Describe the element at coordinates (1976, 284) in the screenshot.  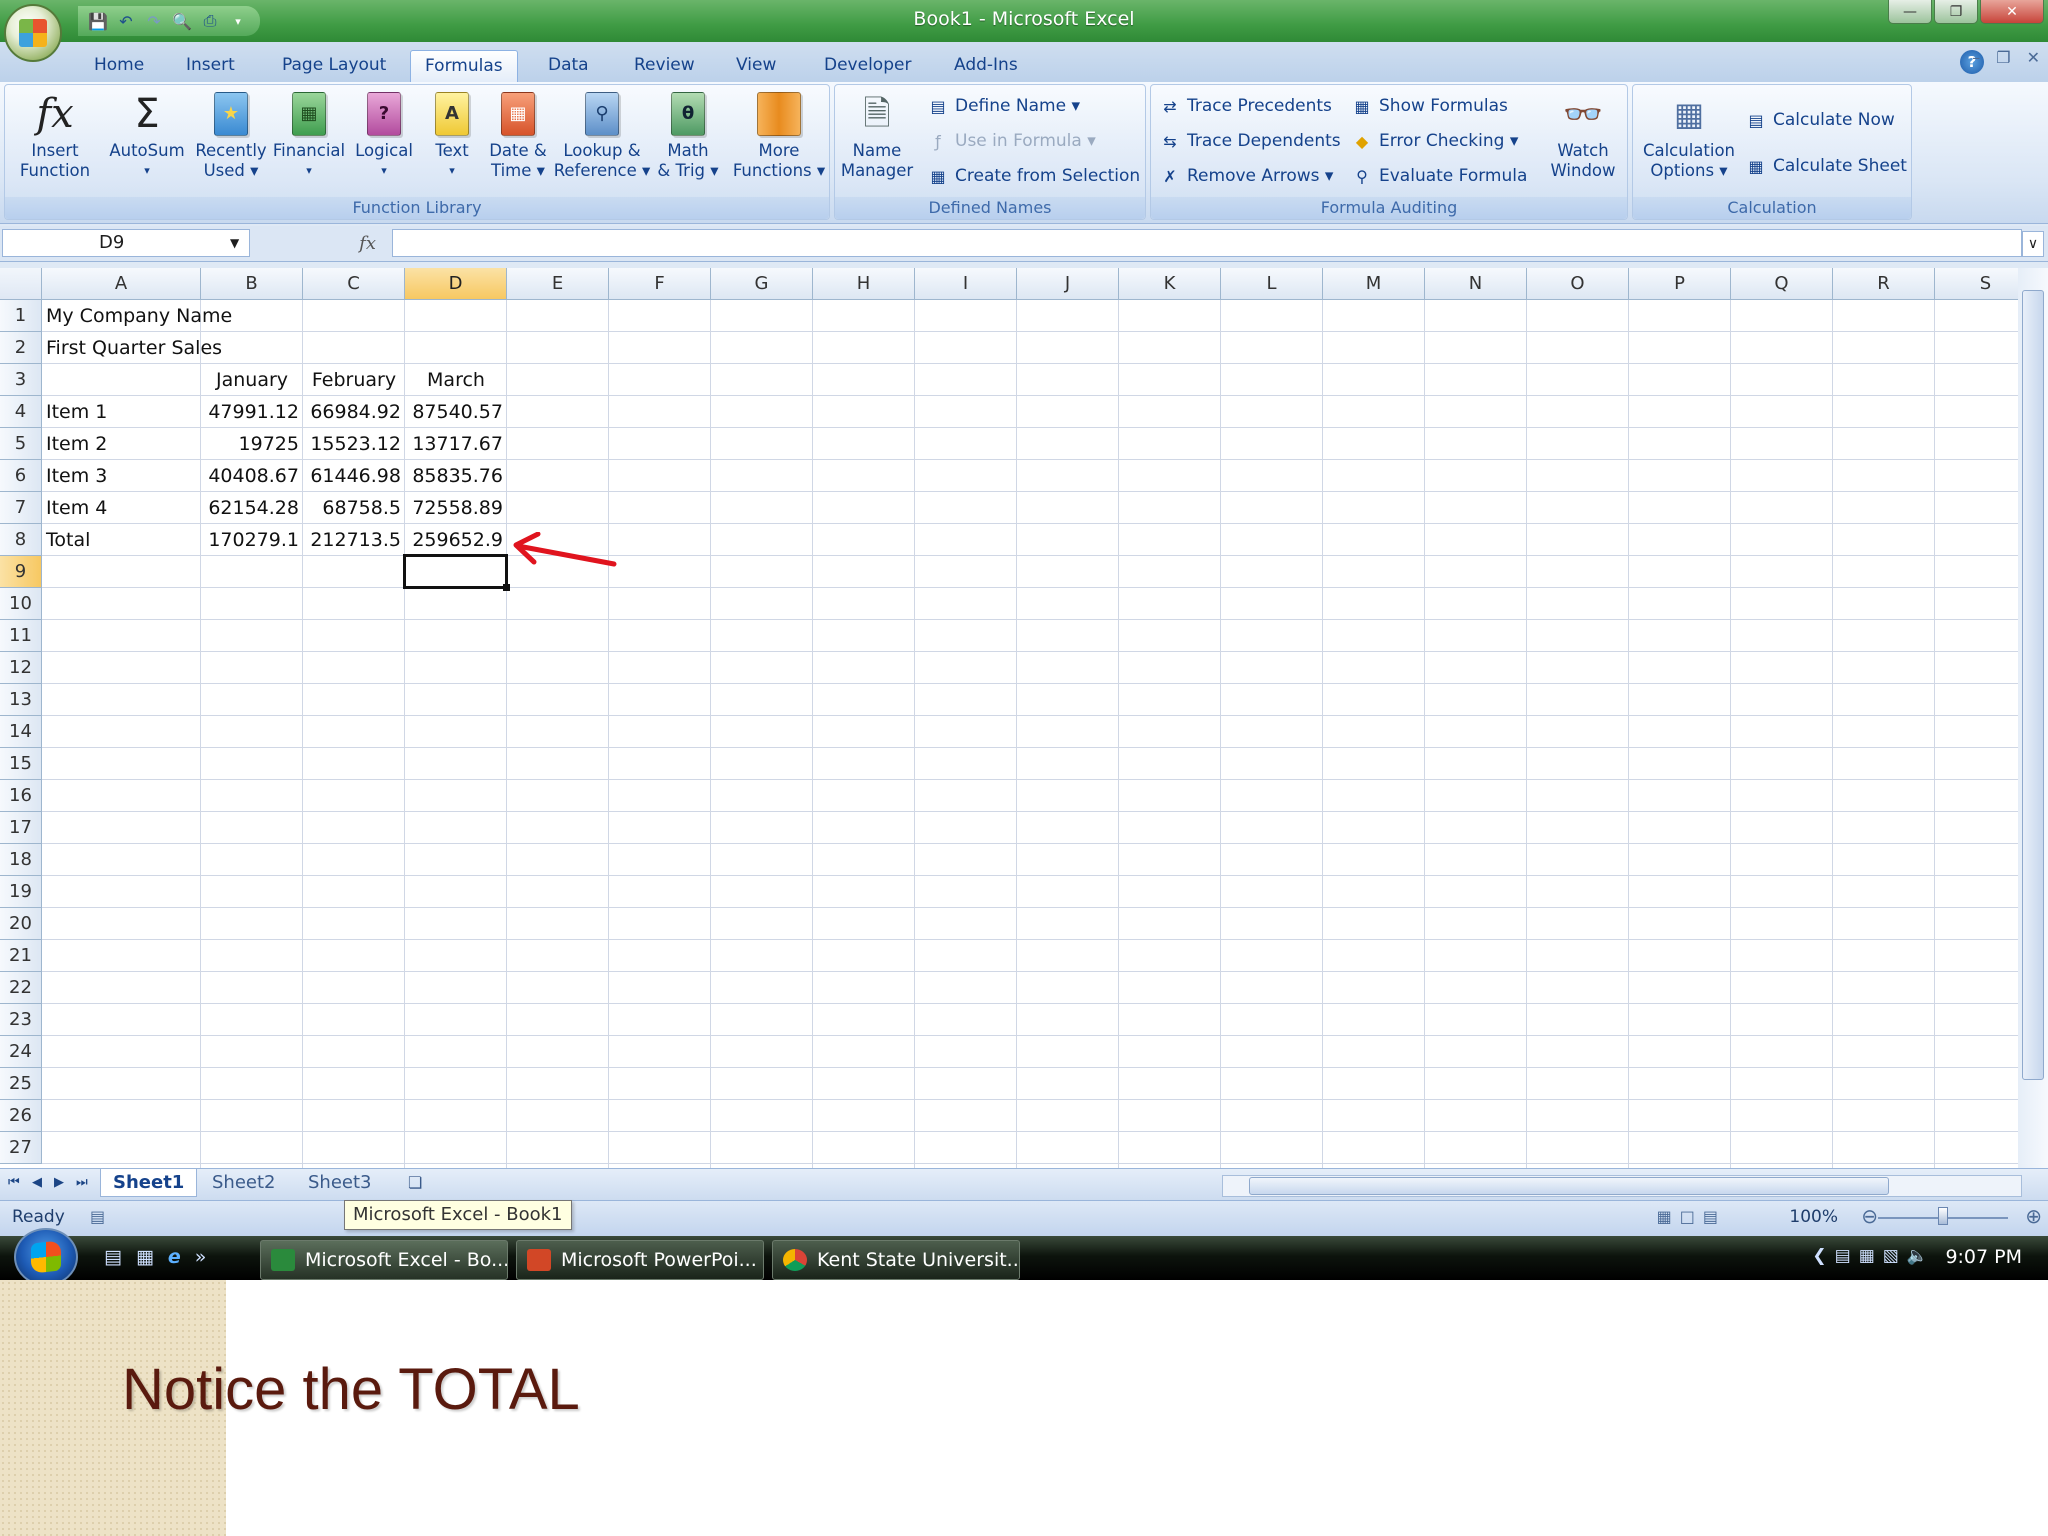
I see `column-header-s: S` at that location.